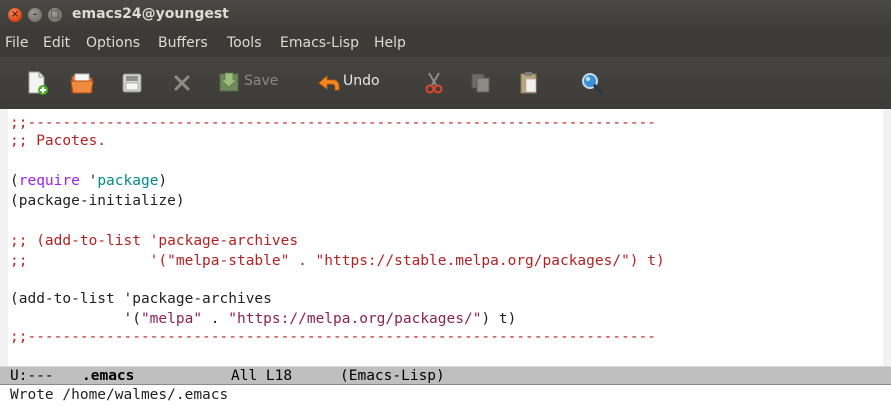  Describe the element at coordinates (319, 43) in the screenshot. I see `menu-emacs-lisp: Emacs-Lisp` at that location.